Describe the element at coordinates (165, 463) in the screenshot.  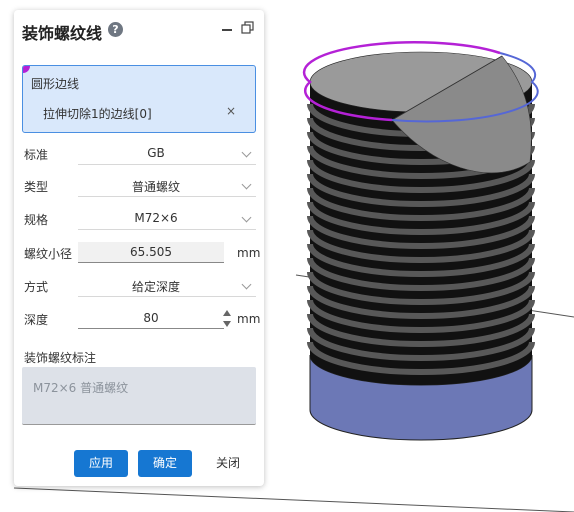
I see `ok-button: 确定` at that location.